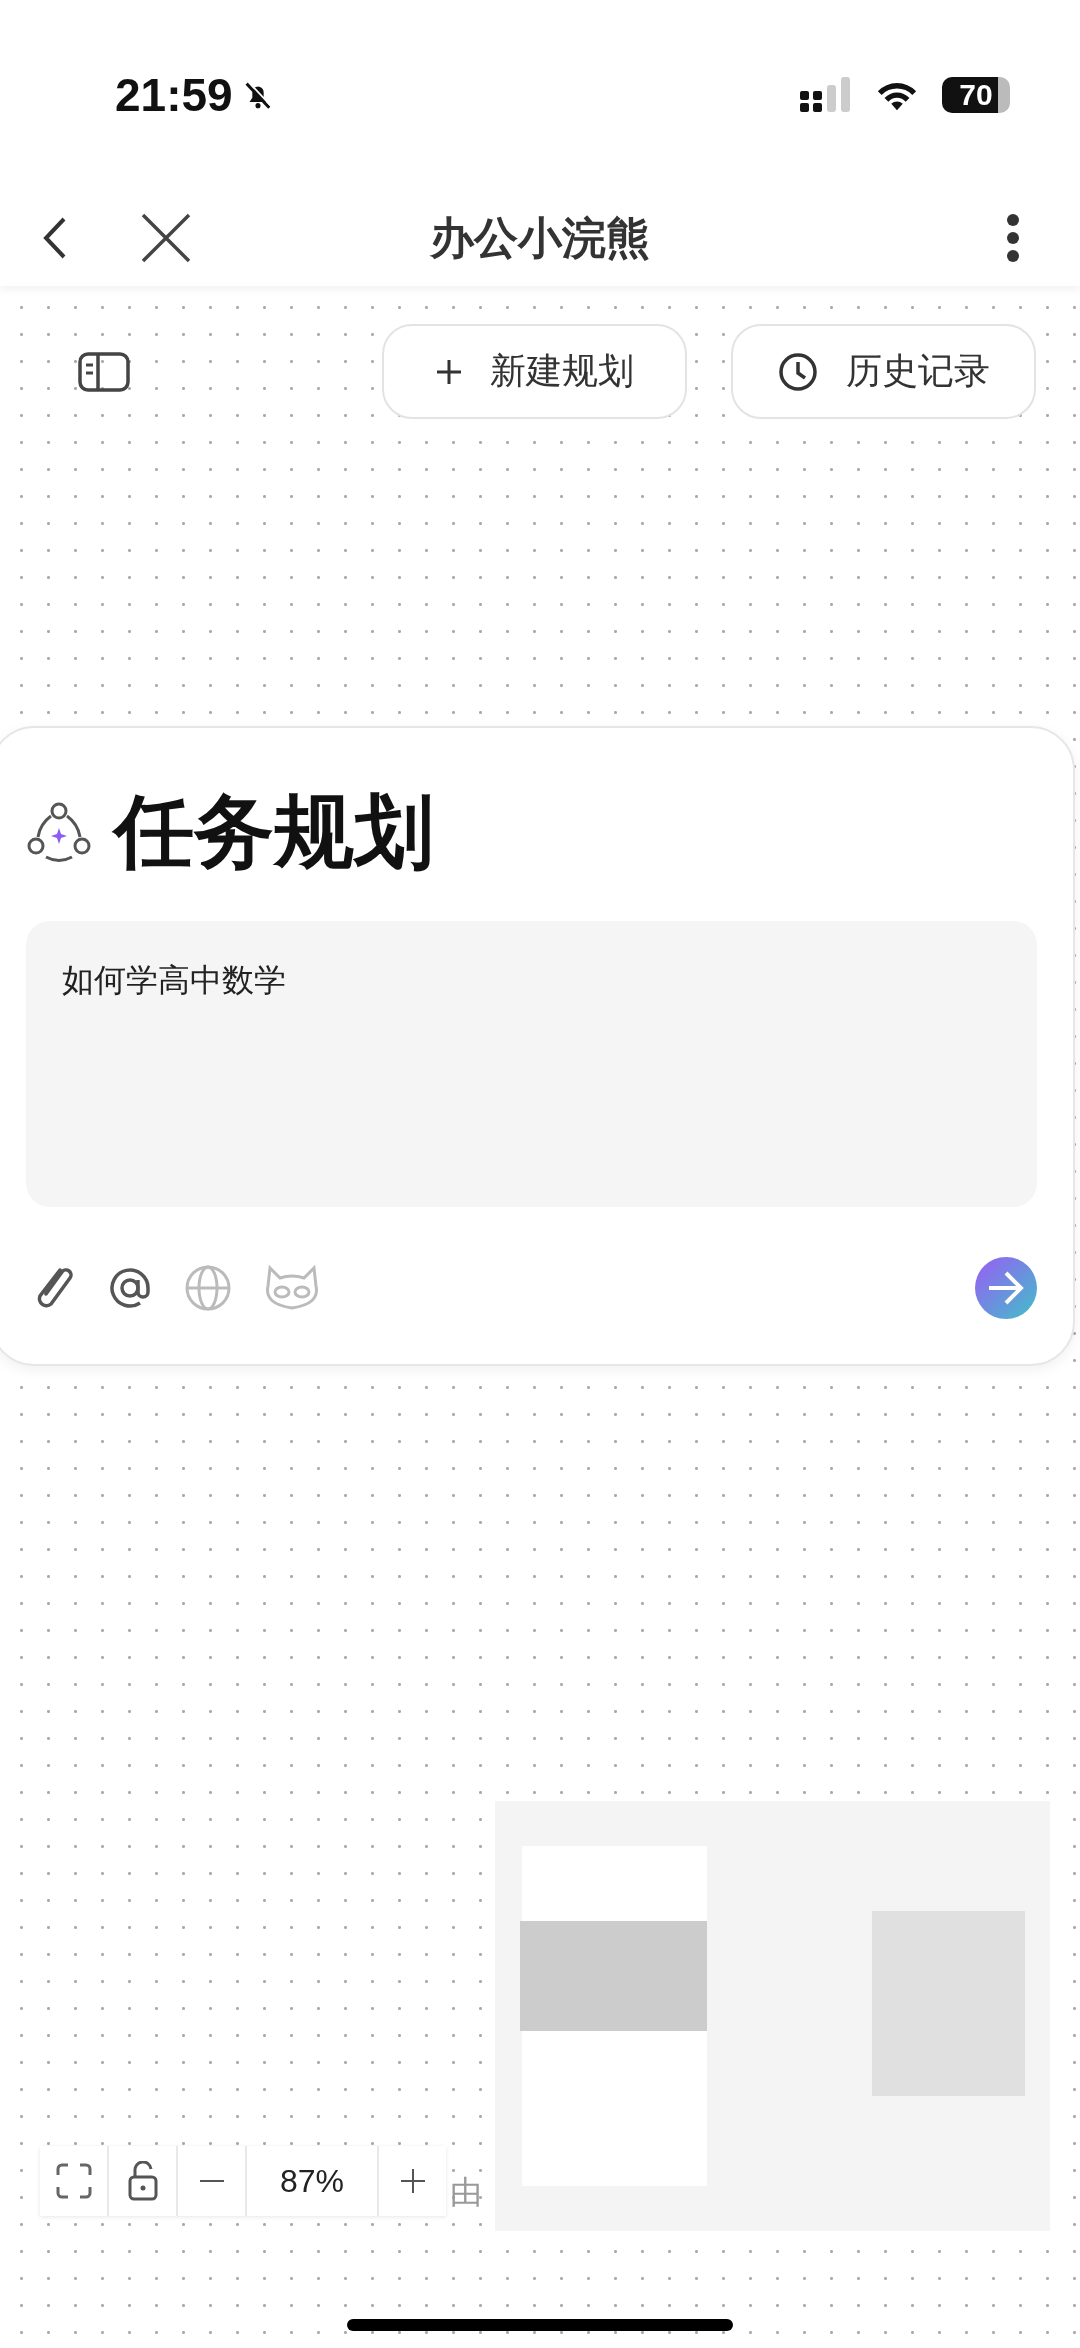 The height and width of the screenshot is (2348, 1080). What do you see at coordinates (166, 238) in the screenshot?
I see `close-icon` at bounding box center [166, 238].